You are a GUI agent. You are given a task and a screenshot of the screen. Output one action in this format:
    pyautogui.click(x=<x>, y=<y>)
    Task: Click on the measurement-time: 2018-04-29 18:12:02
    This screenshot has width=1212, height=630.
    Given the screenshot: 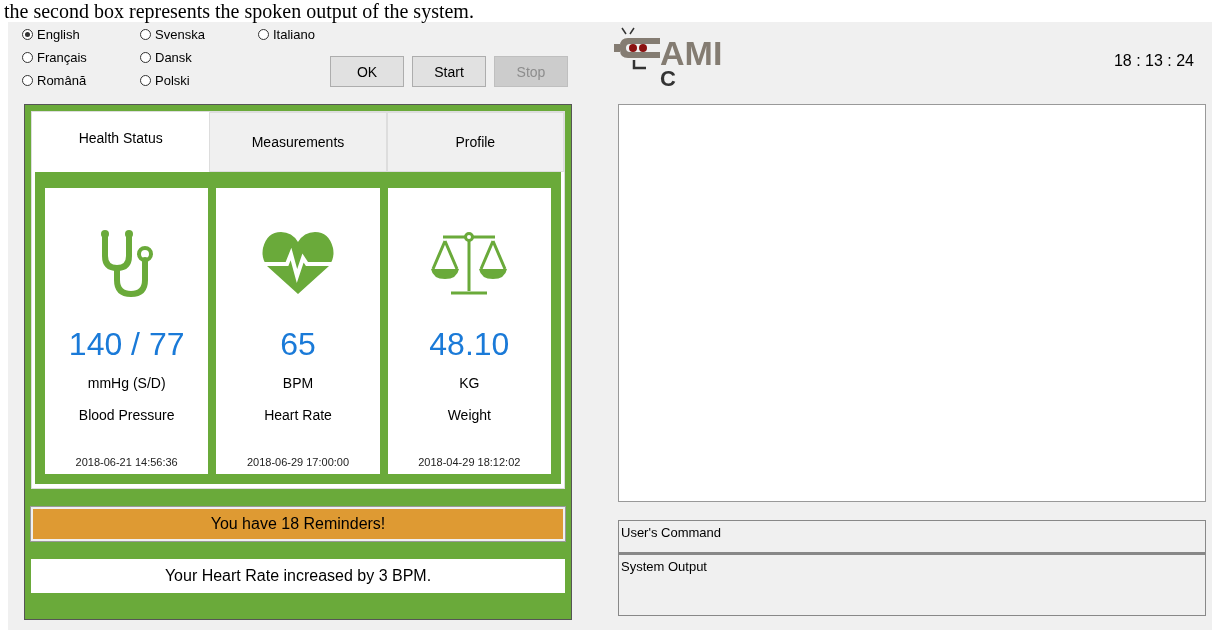 What is the action you would take?
    pyautogui.click(x=469, y=462)
    